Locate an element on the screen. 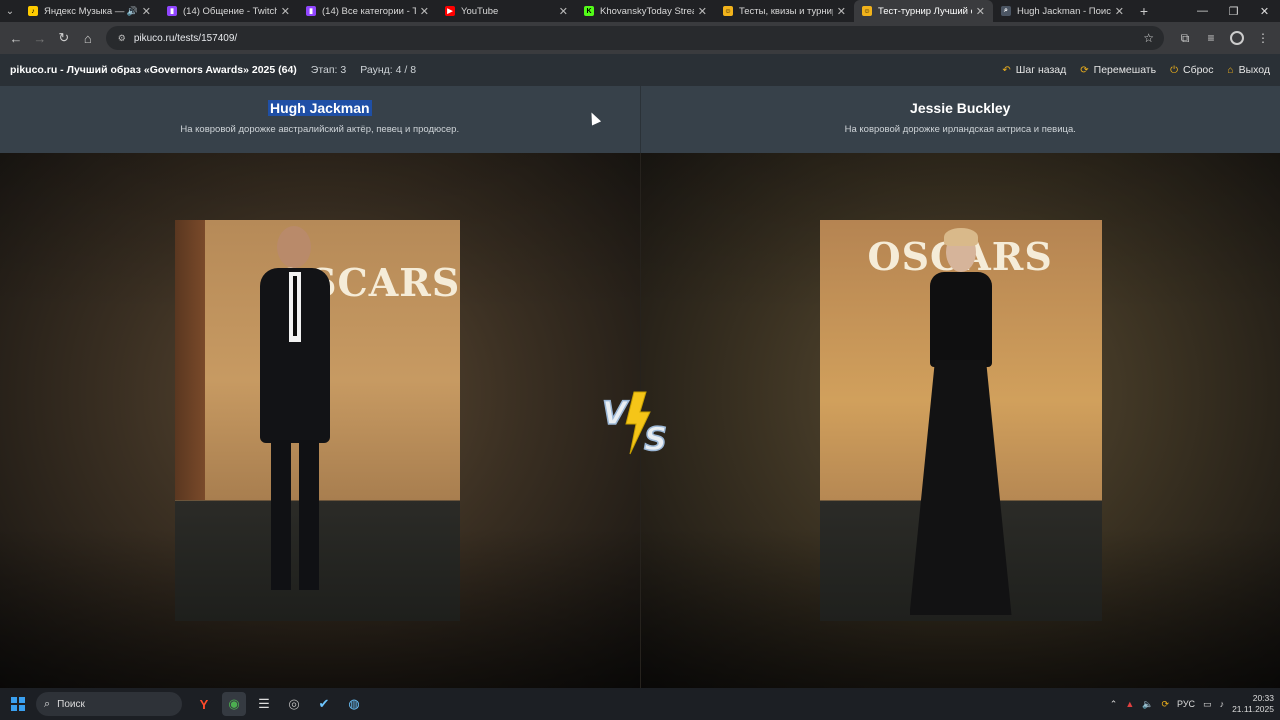 Image resolution: width=1280 pixels, height=720 pixels. tab-twitch-chat: ▮ (14) Общение - Twitch ✕ is located at coordinates (228, 11).